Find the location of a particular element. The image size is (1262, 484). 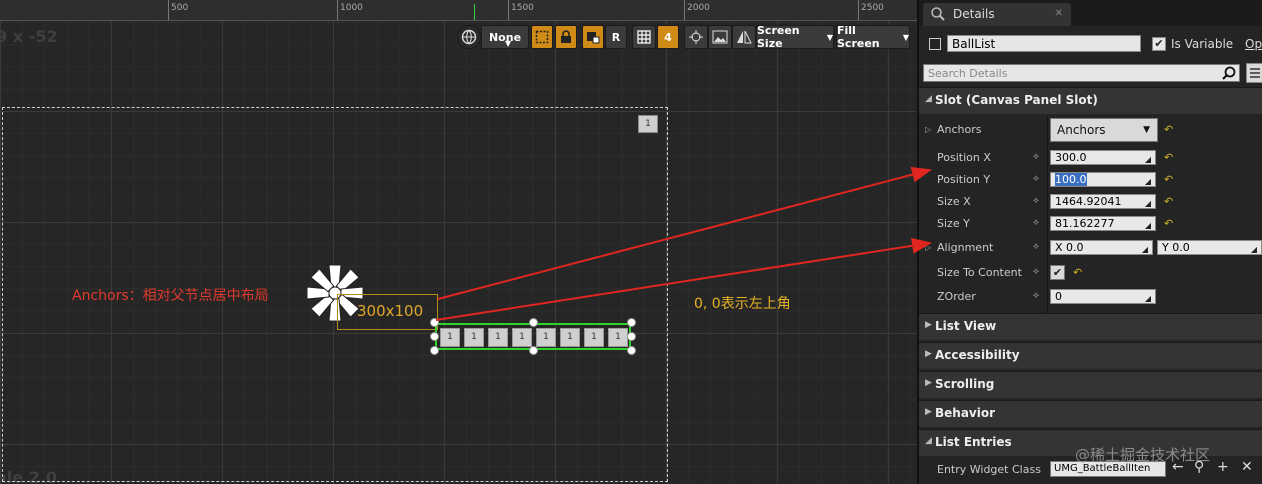

add-icon: + is located at coordinates (1223, 467).